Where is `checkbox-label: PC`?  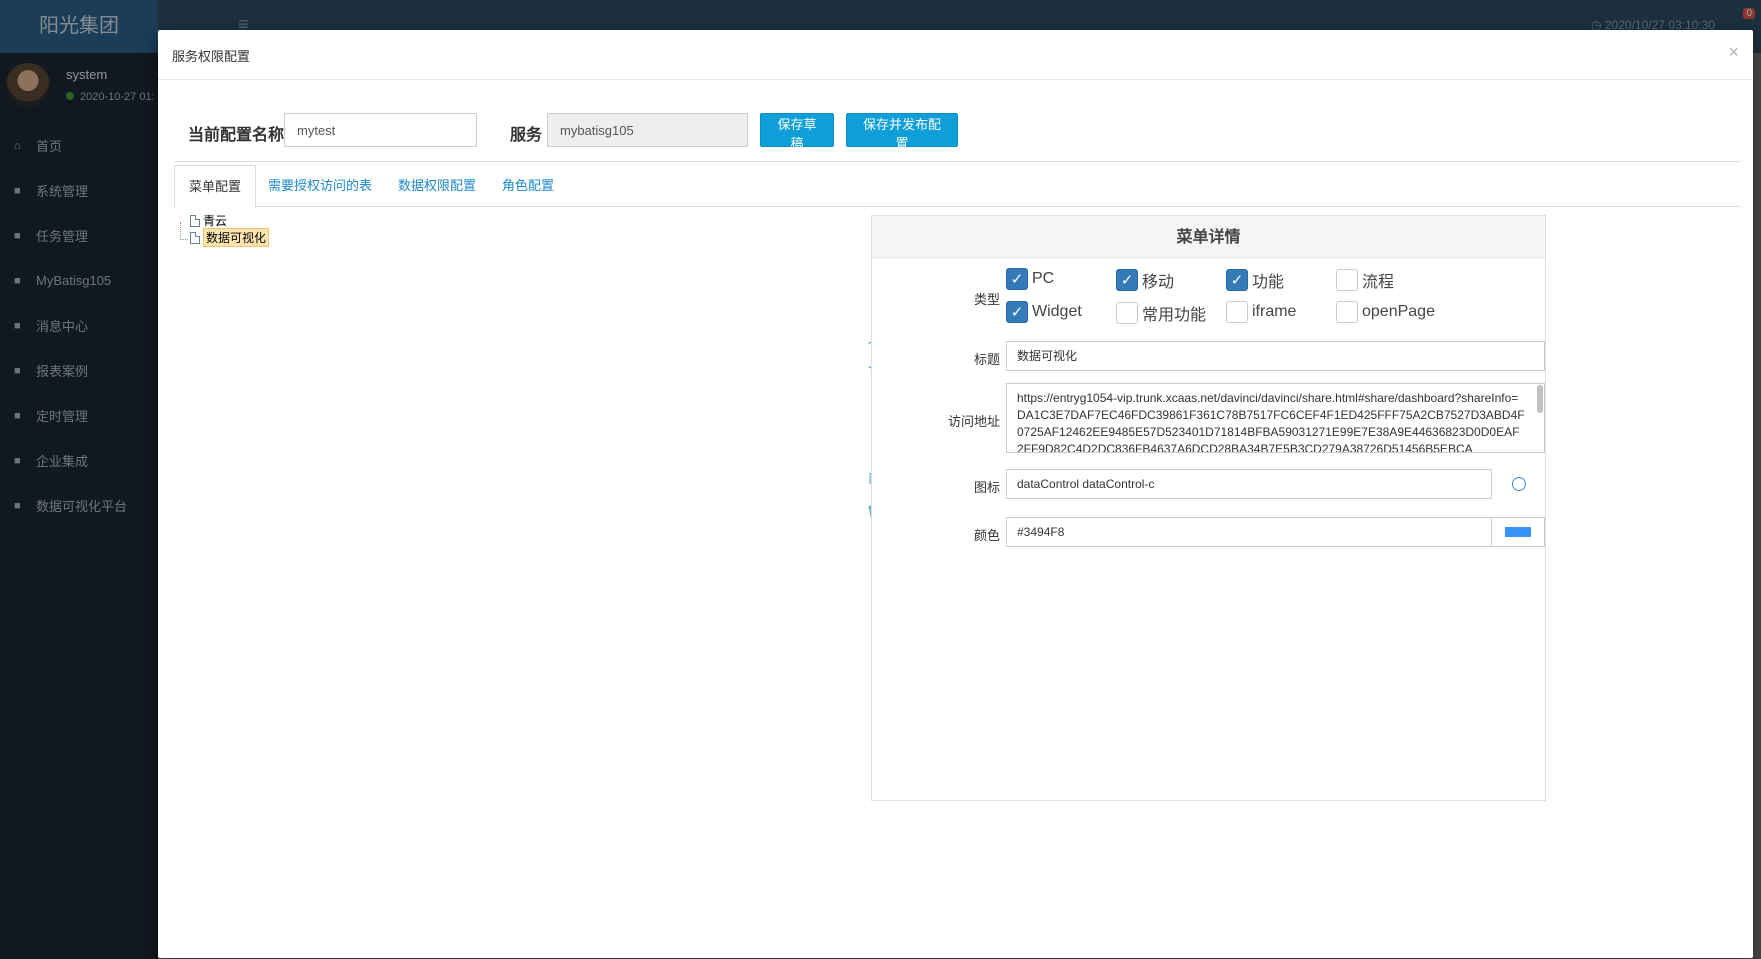 checkbox-label: PC is located at coordinates (1043, 278).